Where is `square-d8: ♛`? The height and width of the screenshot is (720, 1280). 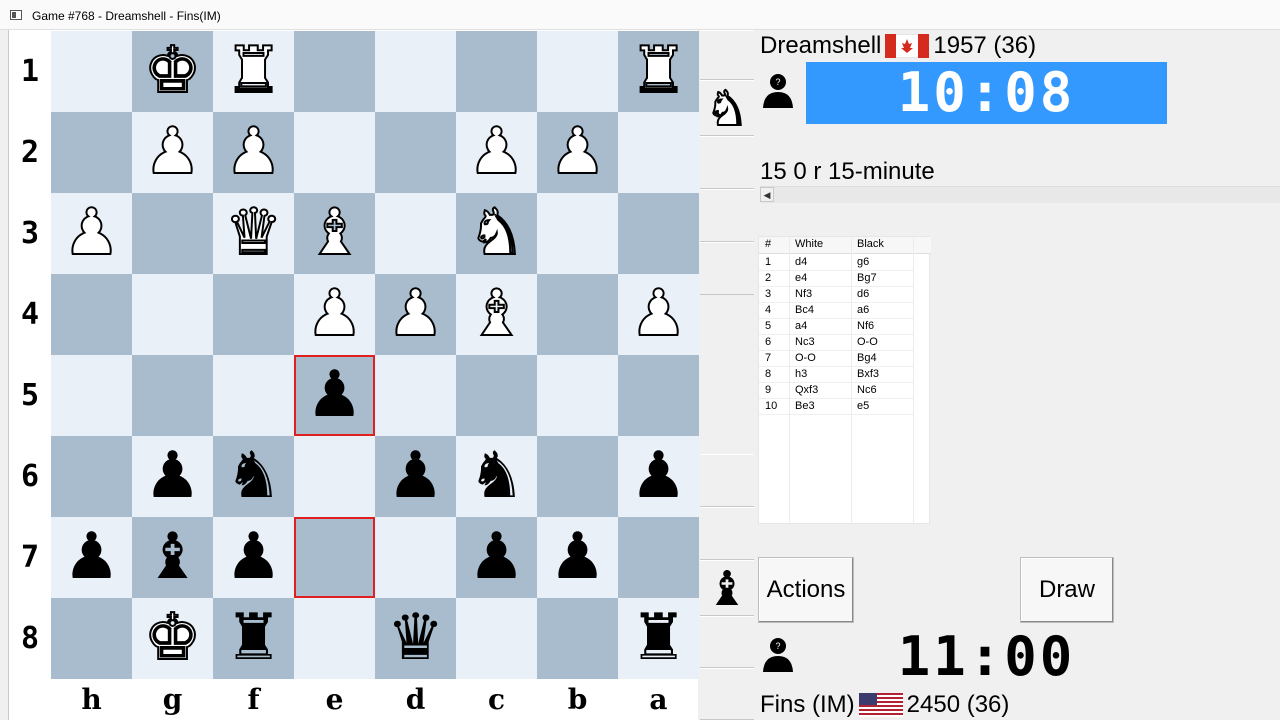
square-d8: ♛ is located at coordinates (415, 638).